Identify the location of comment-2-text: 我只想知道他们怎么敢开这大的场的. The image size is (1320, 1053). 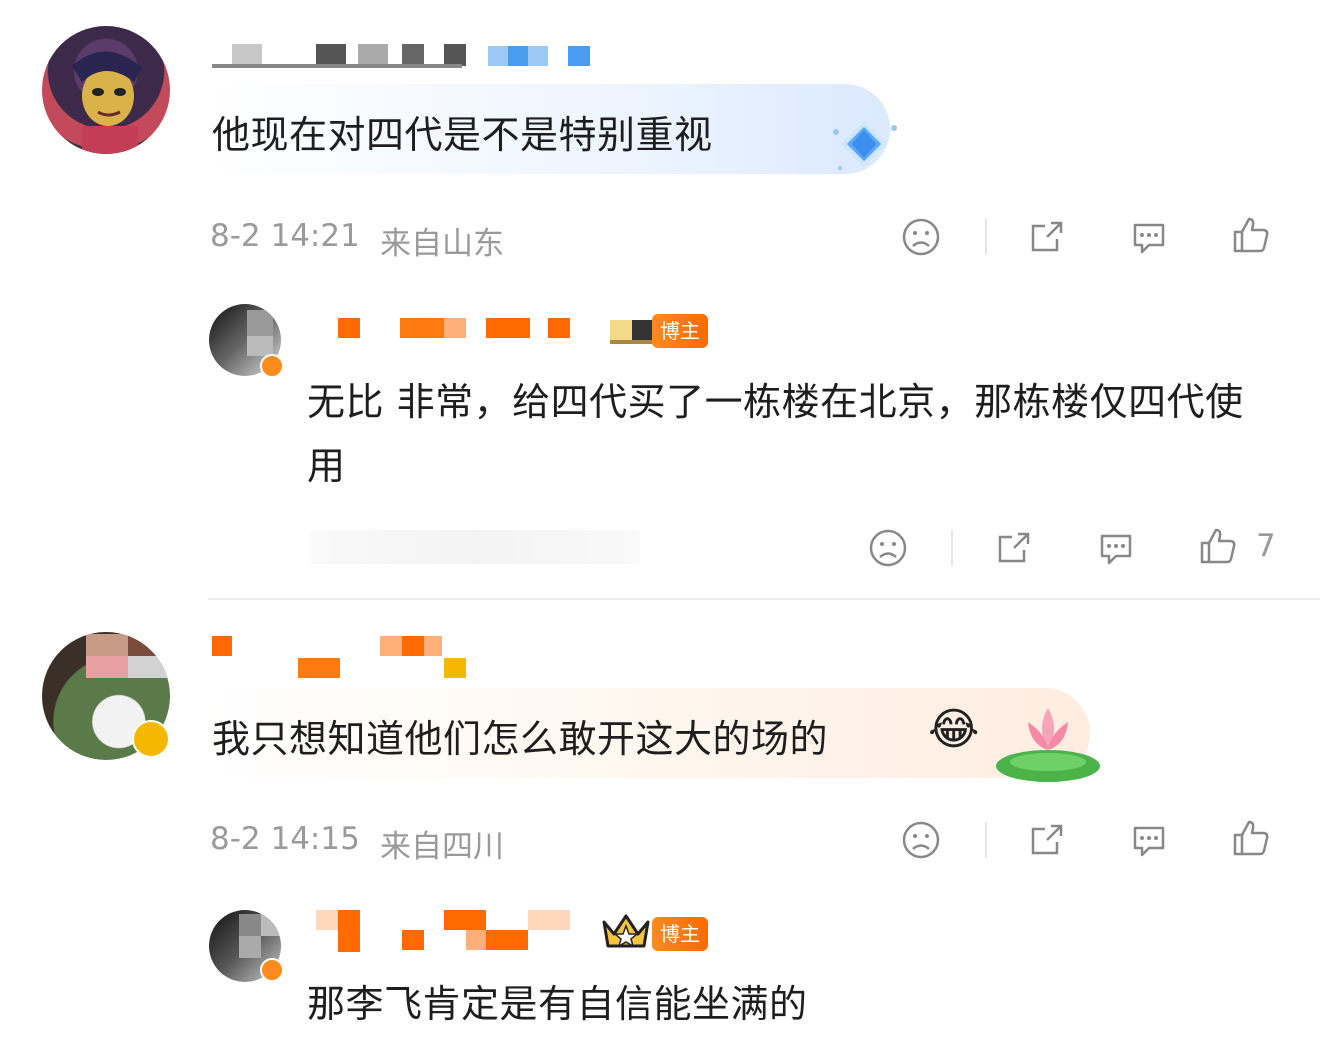
(520, 739).